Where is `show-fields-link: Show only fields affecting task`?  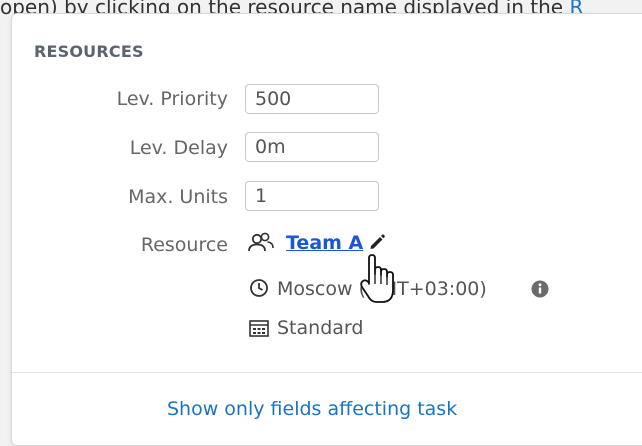
show-fields-link: Show only fields affecting task is located at coordinates (312, 409).